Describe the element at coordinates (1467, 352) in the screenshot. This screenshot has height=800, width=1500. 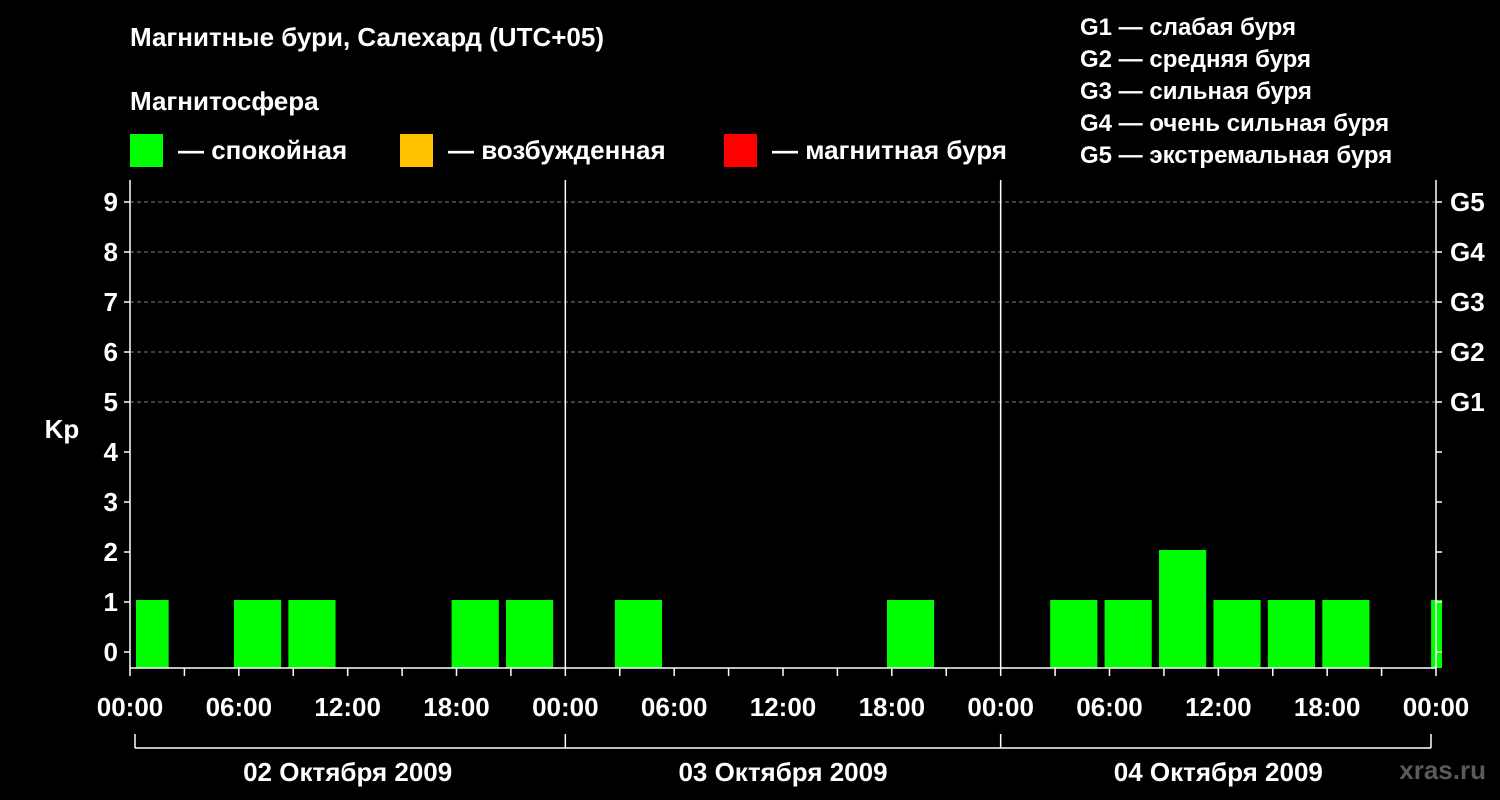
I see `g-scale-label: G2` at that location.